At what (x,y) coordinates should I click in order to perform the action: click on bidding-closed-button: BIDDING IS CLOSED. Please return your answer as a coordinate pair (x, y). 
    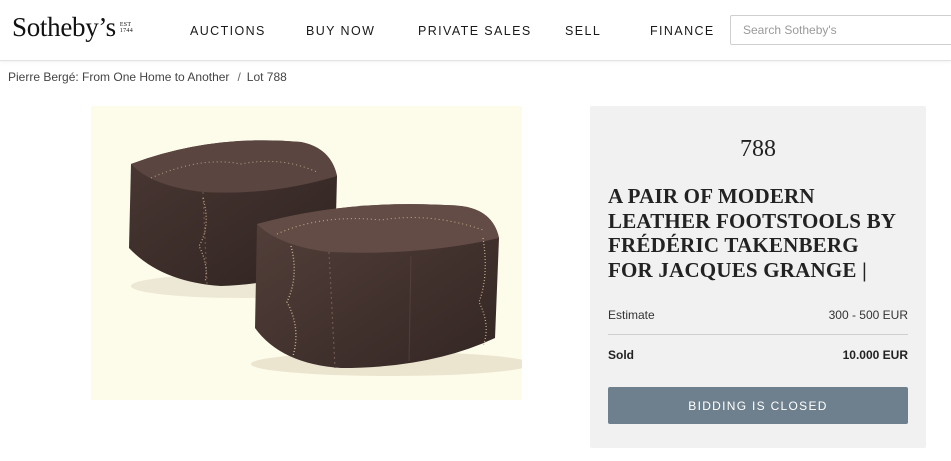
    Looking at the image, I should click on (758, 405).